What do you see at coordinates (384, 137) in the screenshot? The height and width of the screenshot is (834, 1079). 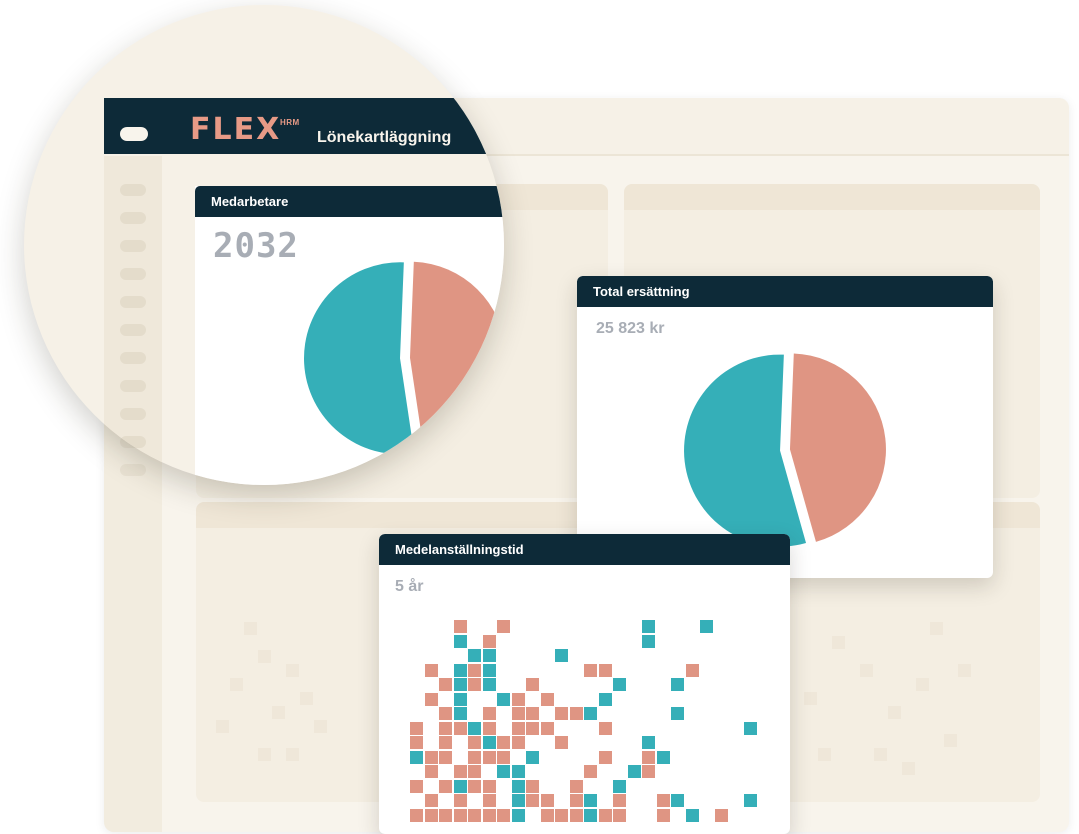 I see `module-title: Lönekartläggning` at bounding box center [384, 137].